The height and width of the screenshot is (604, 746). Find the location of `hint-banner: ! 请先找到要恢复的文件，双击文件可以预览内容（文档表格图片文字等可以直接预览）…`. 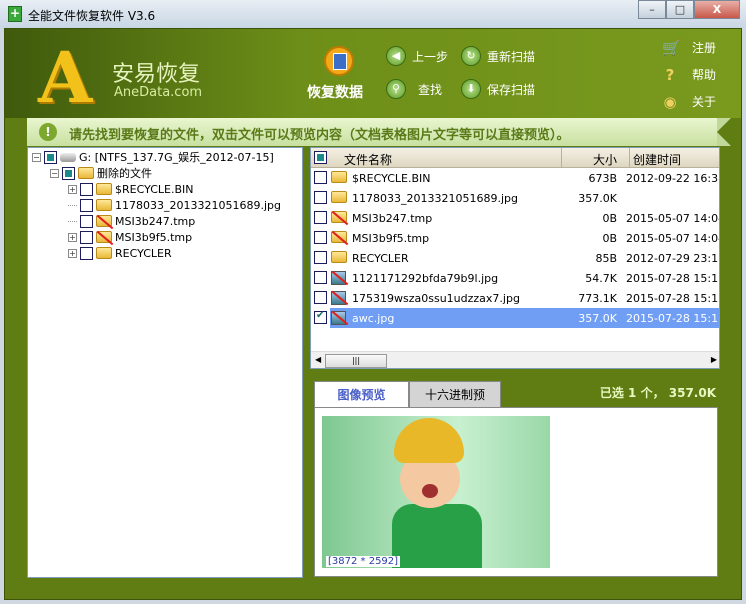

hint-banner: ! 请先找到要恢复的文件，双击文件可以预览内容（文档表格图片文字等可以直接预览）… is located at coordinates (379, 132).